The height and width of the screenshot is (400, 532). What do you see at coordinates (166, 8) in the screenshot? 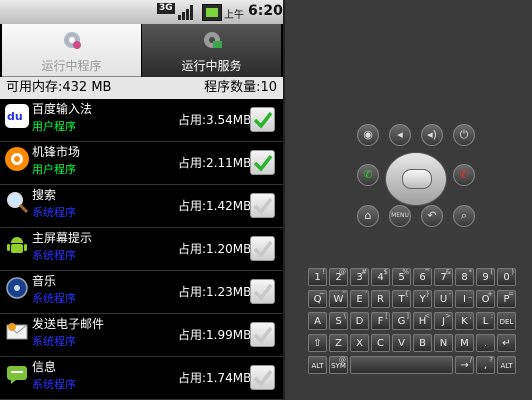
I see `network-3g-icon: 3G` at bounding box center [166, 8].